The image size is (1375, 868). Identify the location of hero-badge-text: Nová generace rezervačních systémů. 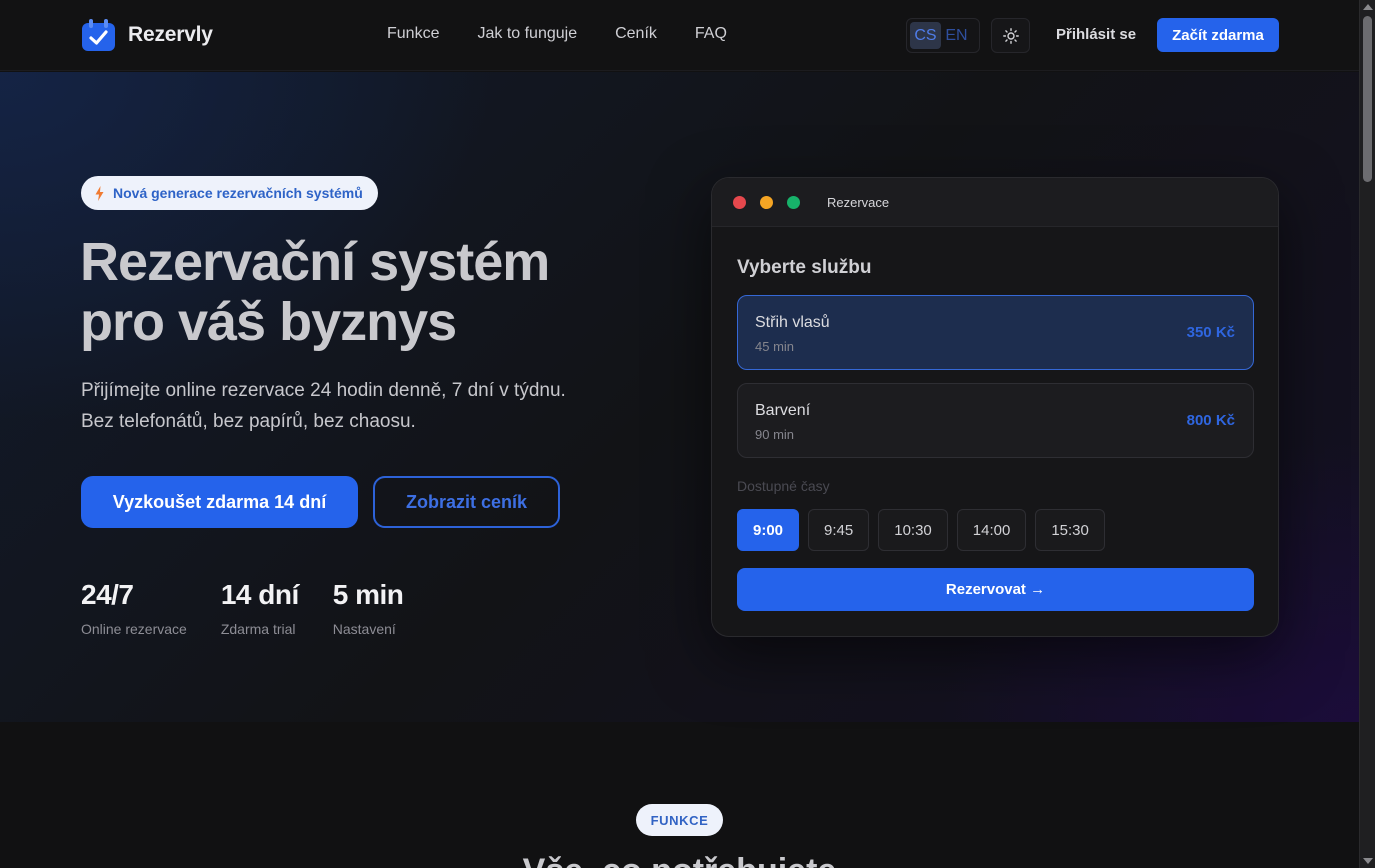
(238, 193).